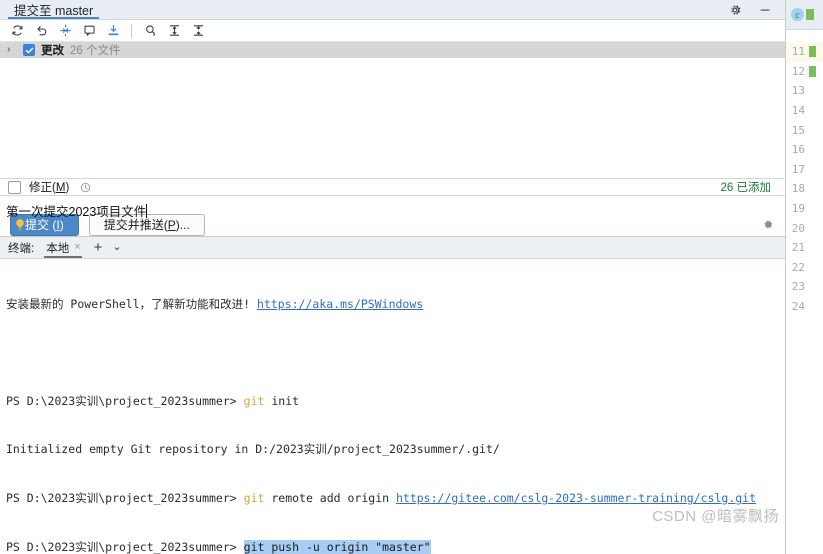 This screenshot has width=823, height=554. Describe the element at coordinates (77, 247) in the screenshot. I see `close-icon: ×` at that location.